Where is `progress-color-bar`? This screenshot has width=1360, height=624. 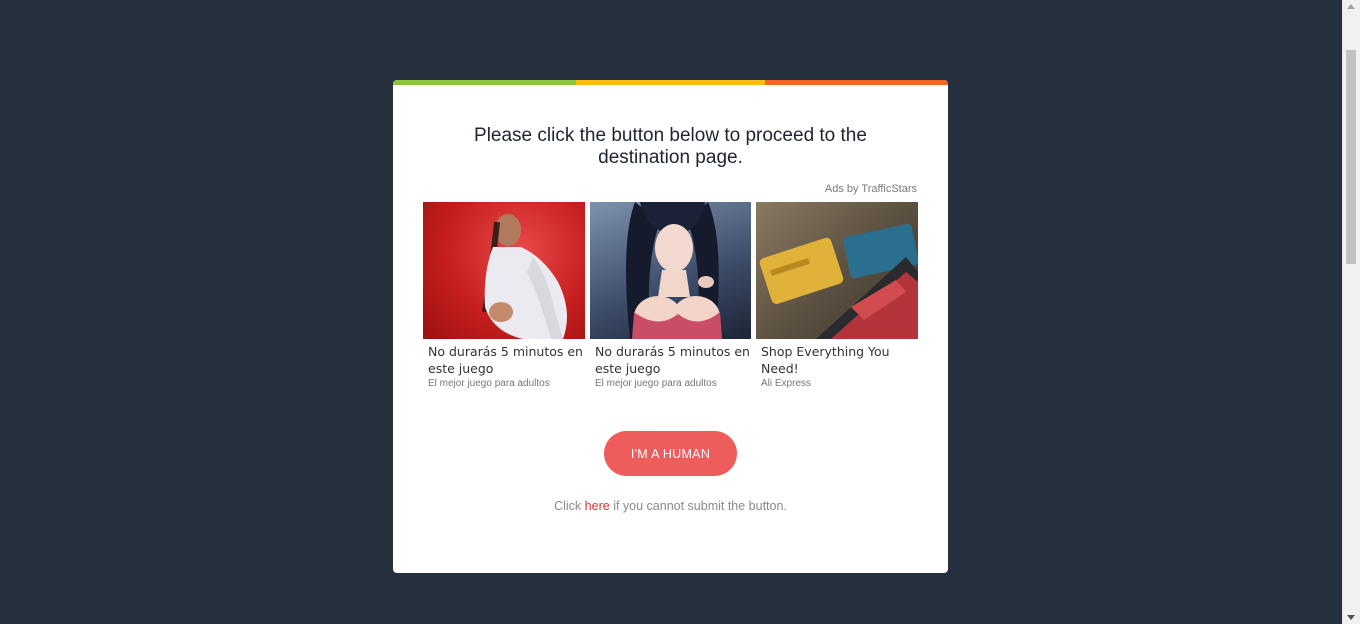 progress-color-bar is located at coordinates (670, 82).